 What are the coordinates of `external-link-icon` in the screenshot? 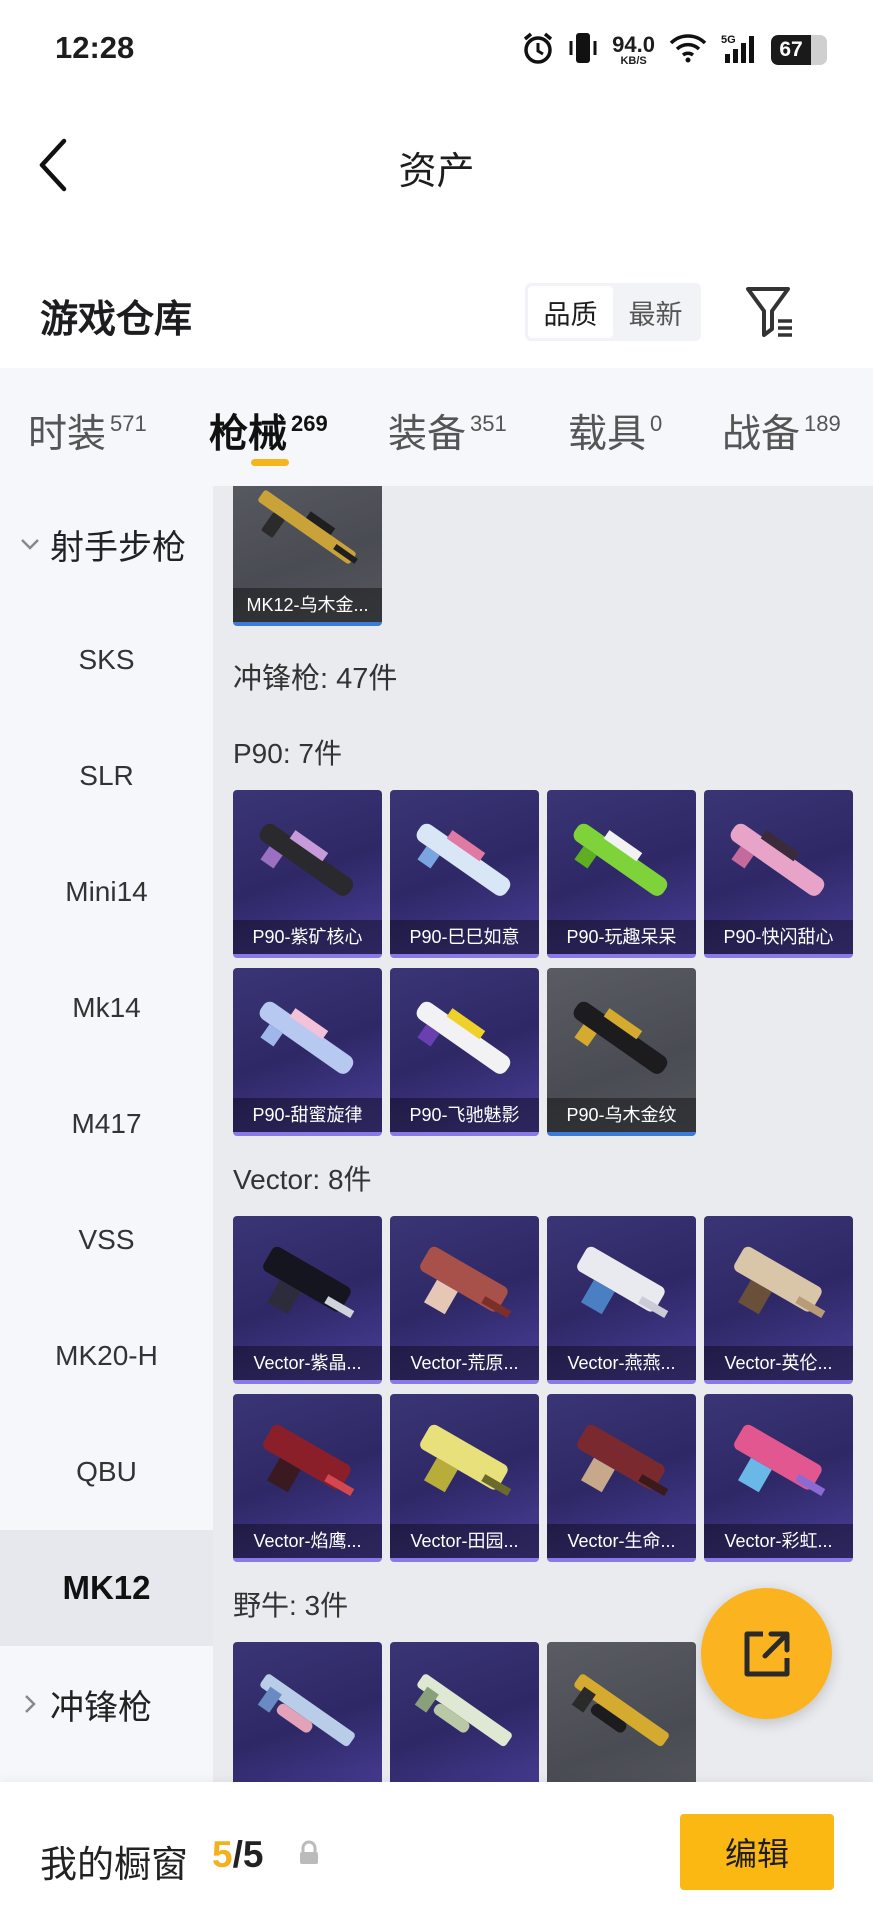 It's located at (766, 1653).